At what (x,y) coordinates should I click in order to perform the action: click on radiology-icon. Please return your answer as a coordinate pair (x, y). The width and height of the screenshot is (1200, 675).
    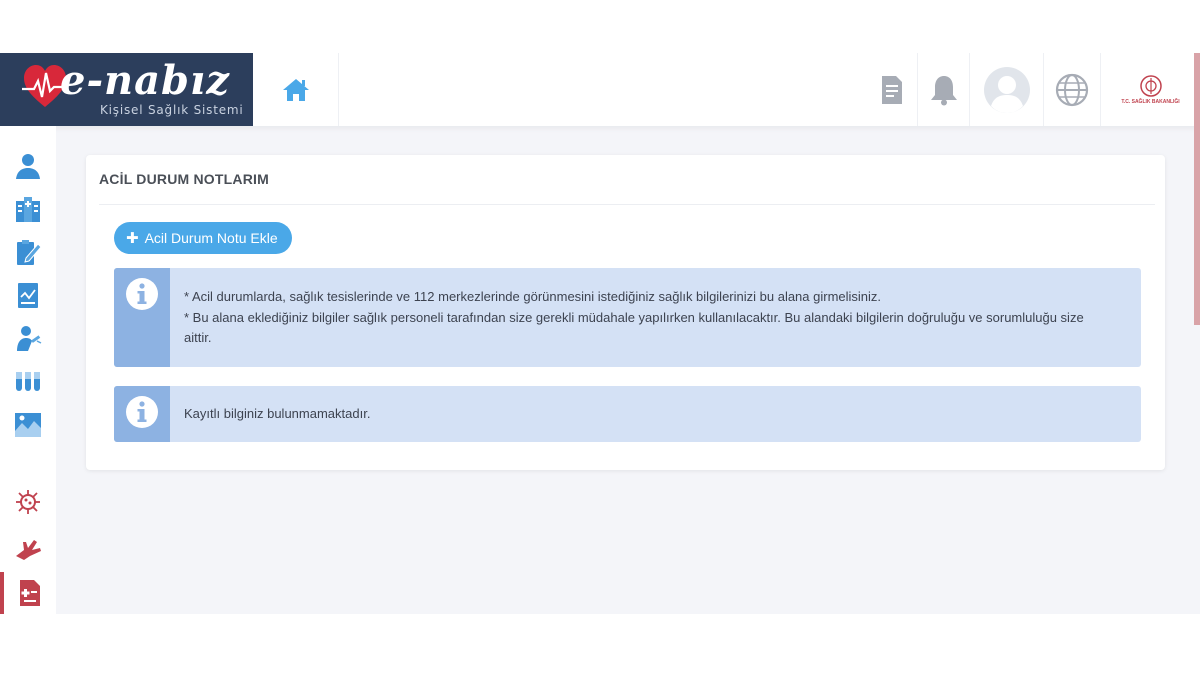
    Looking at the image, I should click on (28, 425).